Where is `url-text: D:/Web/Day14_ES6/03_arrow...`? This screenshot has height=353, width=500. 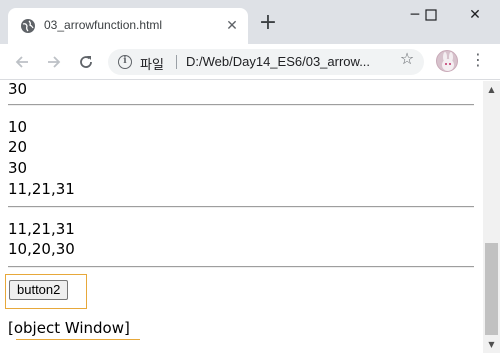 url-text: D:/Web/Day14_ES6/03_arrow... is located at coordinates (278, 61).